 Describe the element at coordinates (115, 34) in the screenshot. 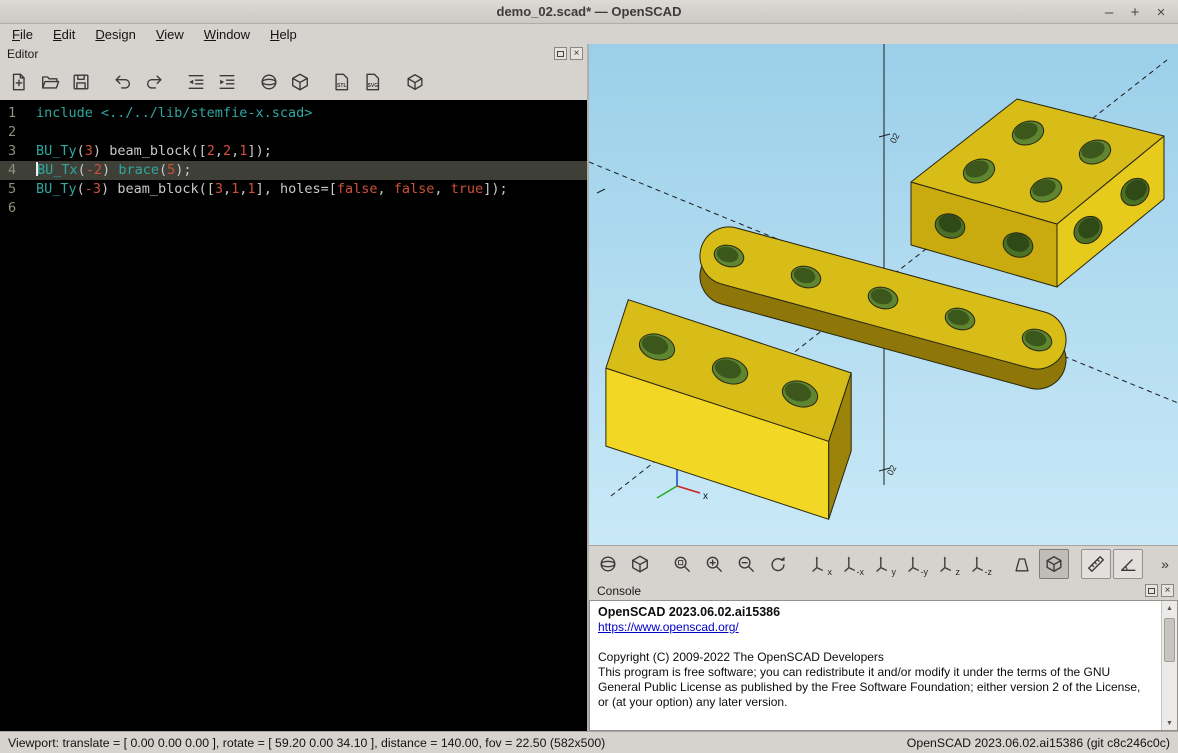

I see `menu-design: Design` at that location.